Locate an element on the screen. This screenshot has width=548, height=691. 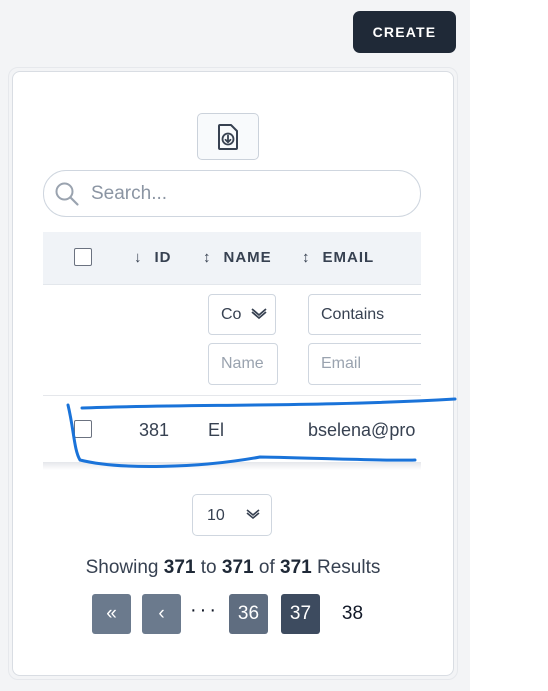
search-box is located at coordinates (232, 193).